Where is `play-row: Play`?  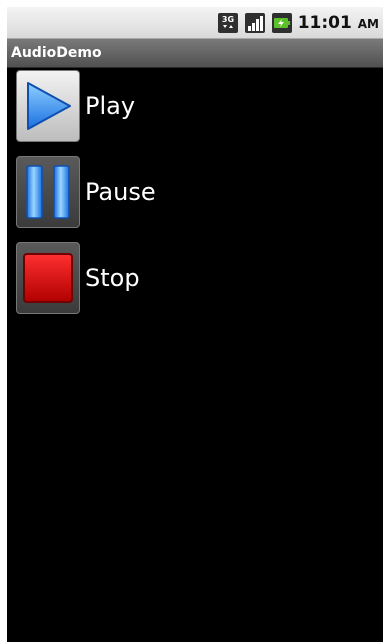
play-row: Play is located at coordinates (166, 106).